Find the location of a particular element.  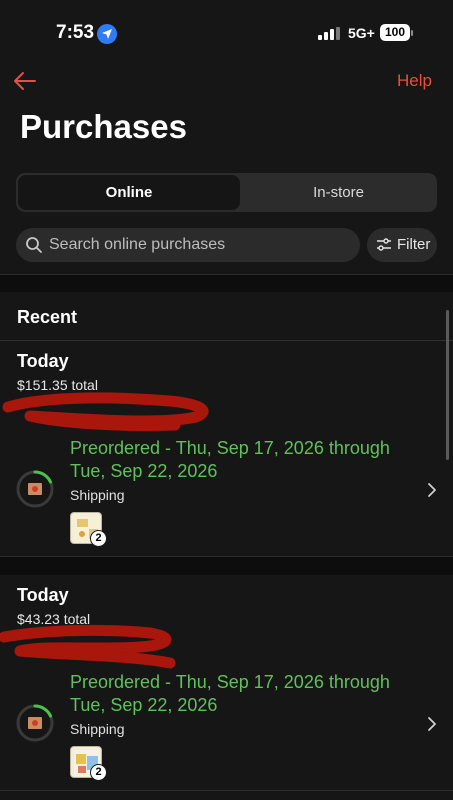

help-link: Help is located at coordinates (414, 81).